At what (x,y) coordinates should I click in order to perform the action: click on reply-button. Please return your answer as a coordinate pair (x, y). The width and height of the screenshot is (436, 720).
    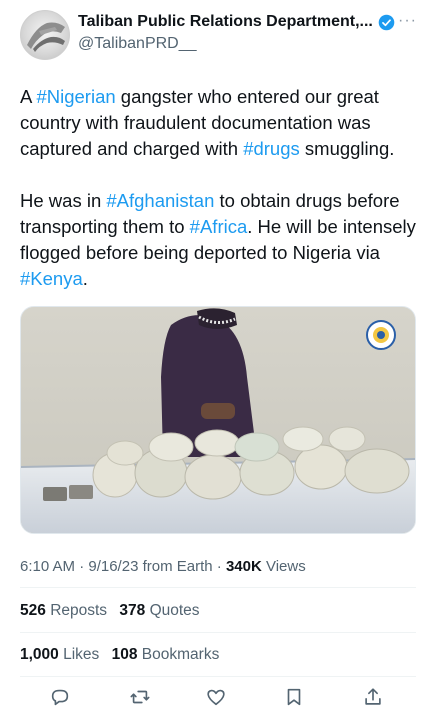
    Looking at the image, I should click on (62, 699).